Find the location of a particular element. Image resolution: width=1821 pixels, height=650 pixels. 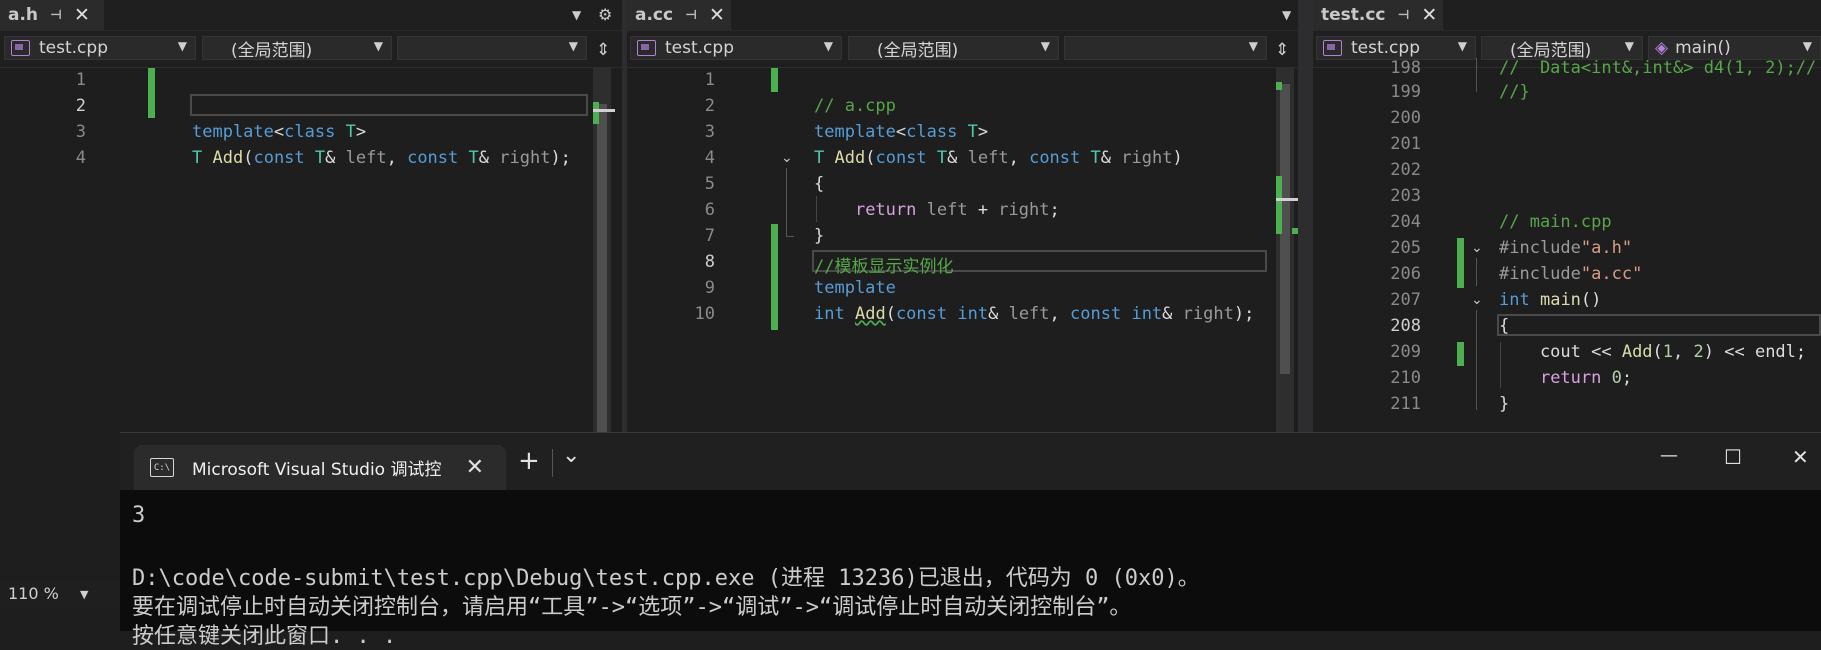

code-line: cout << Add(1, 2) << endl; is located at coordinates (1653, 352).